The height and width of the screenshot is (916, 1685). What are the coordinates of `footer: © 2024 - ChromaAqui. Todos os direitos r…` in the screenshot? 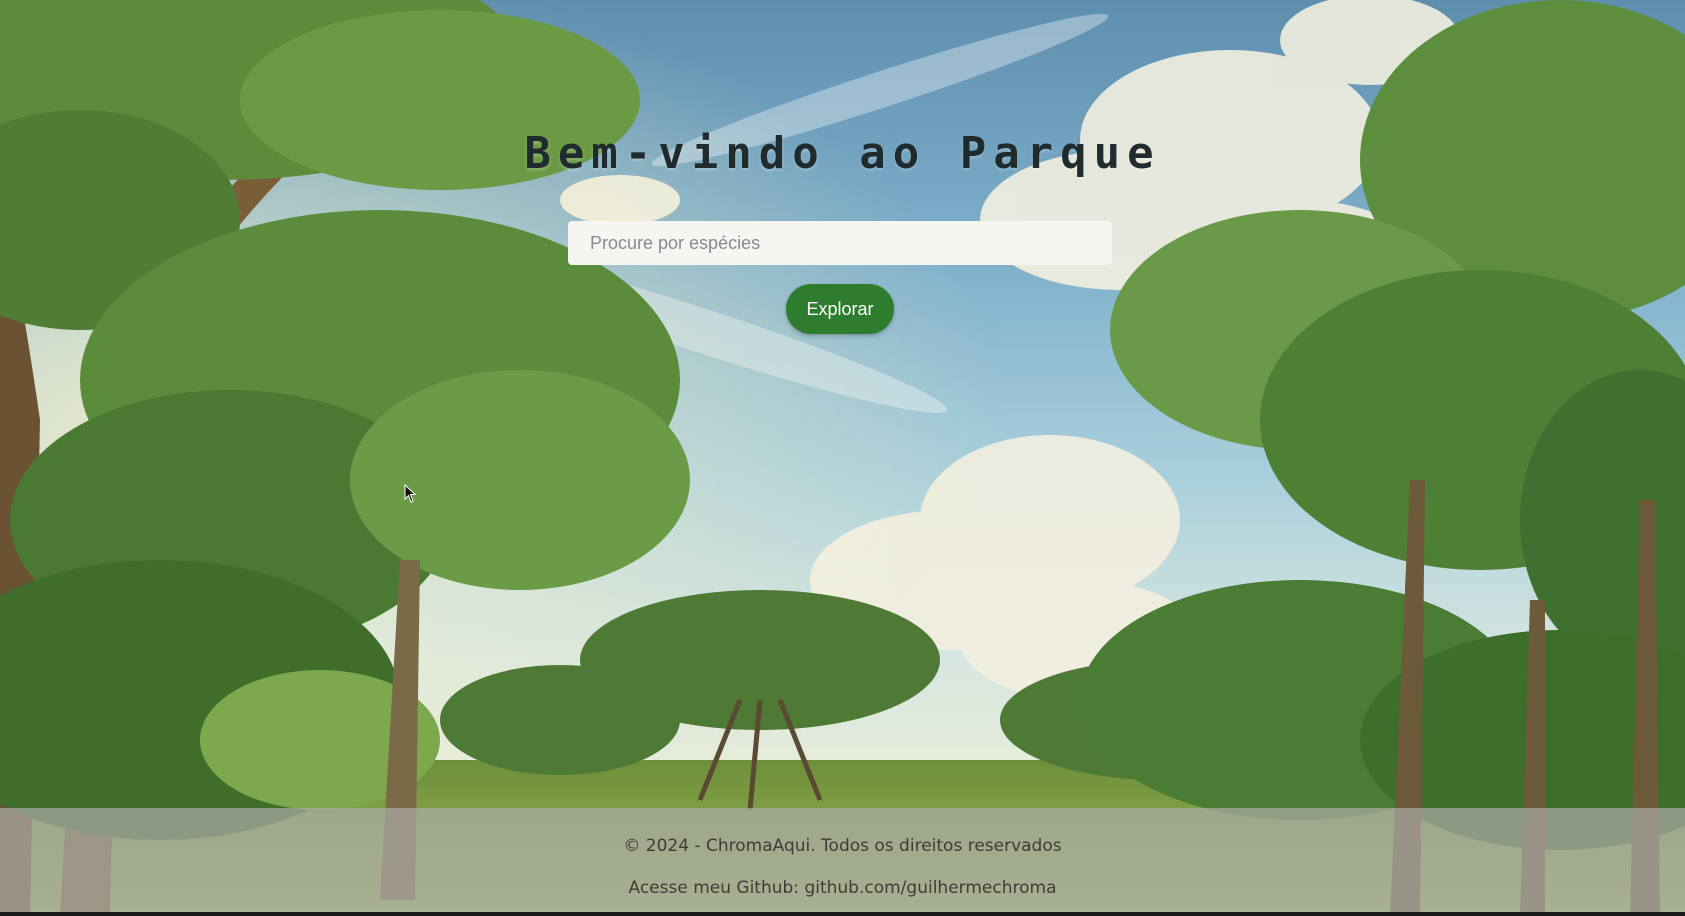 It's located at (842, 862).